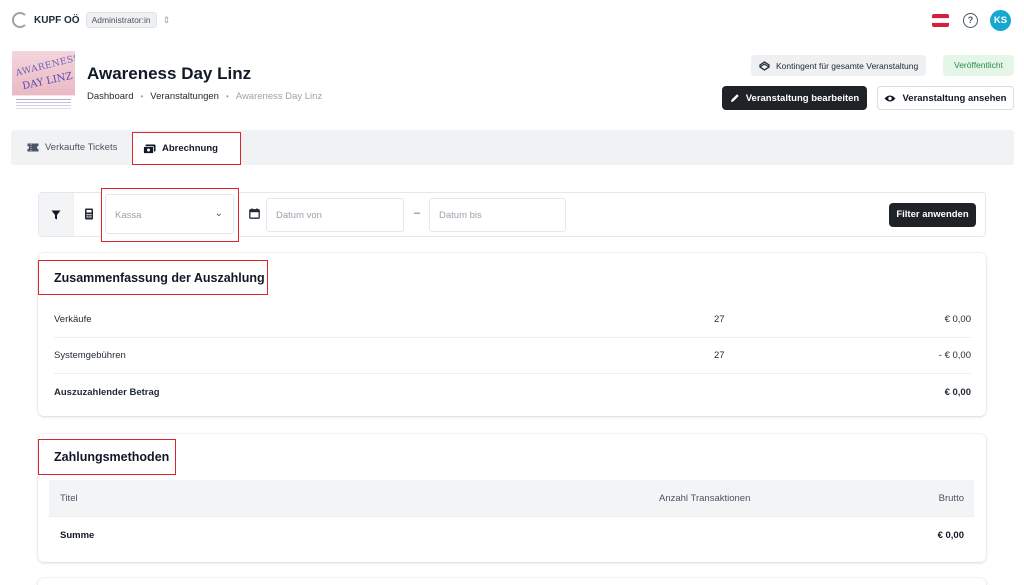 The height and width of the screenshot is (585, 1024). What do you see at coordinates (110, 96) in the screenshot?
I see `breadcrumb-dashboard: Dashboard` at bounding box center [110, 96].